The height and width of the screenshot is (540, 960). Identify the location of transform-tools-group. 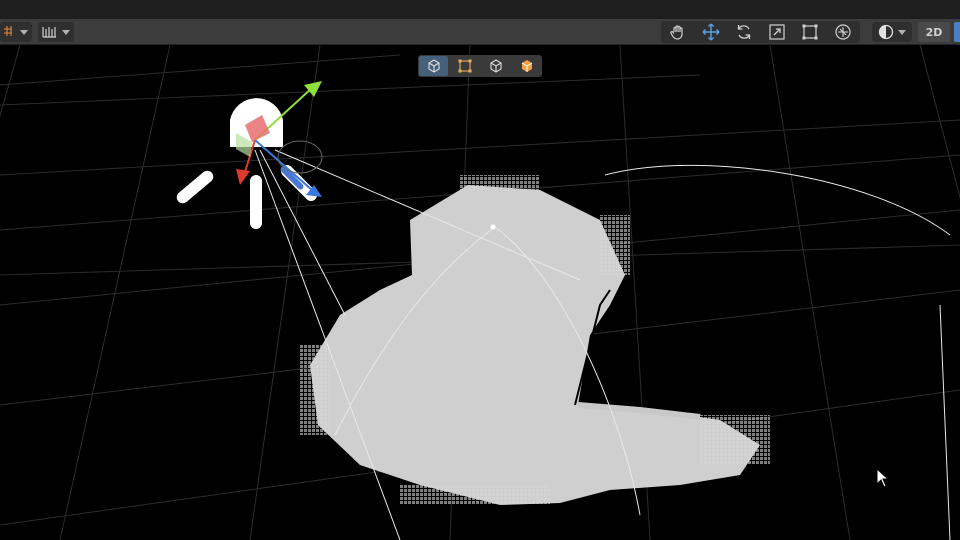
(760, 32).